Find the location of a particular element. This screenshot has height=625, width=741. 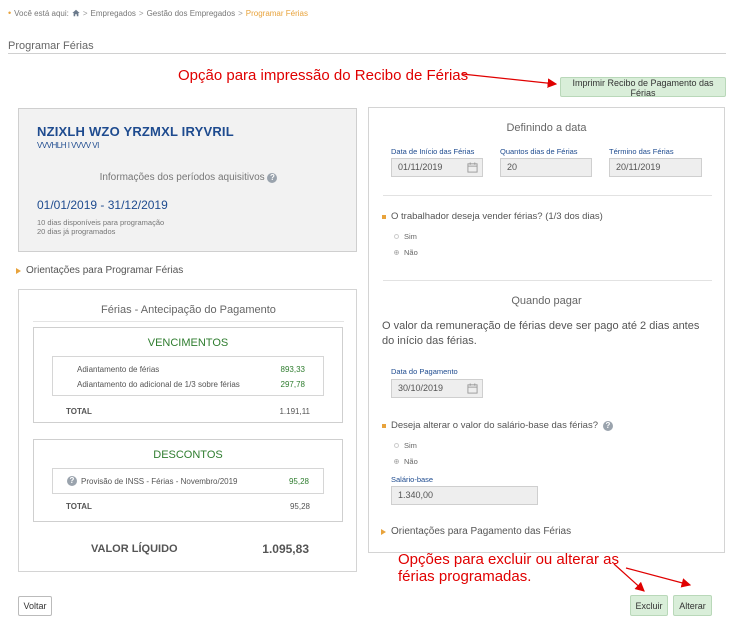

termino-date-field: 20/11/2019 is located at coordinates (655, 167).